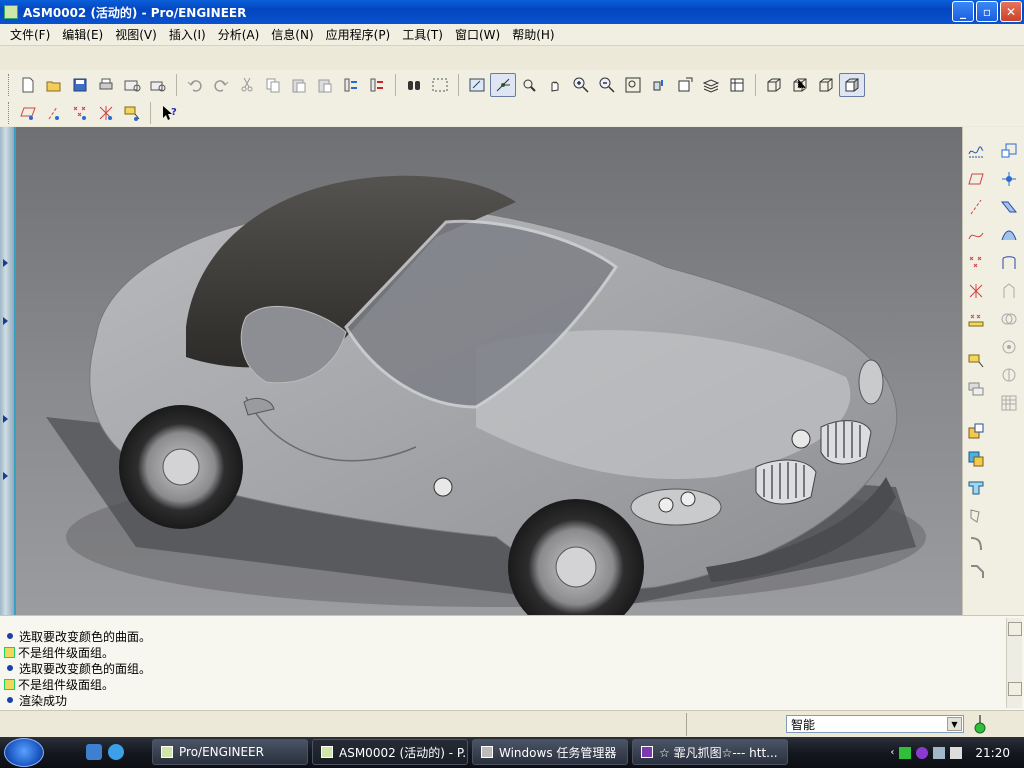  Describe the element at coordinates (939, 752) in the screenshot. I see `network-icon` at that location.